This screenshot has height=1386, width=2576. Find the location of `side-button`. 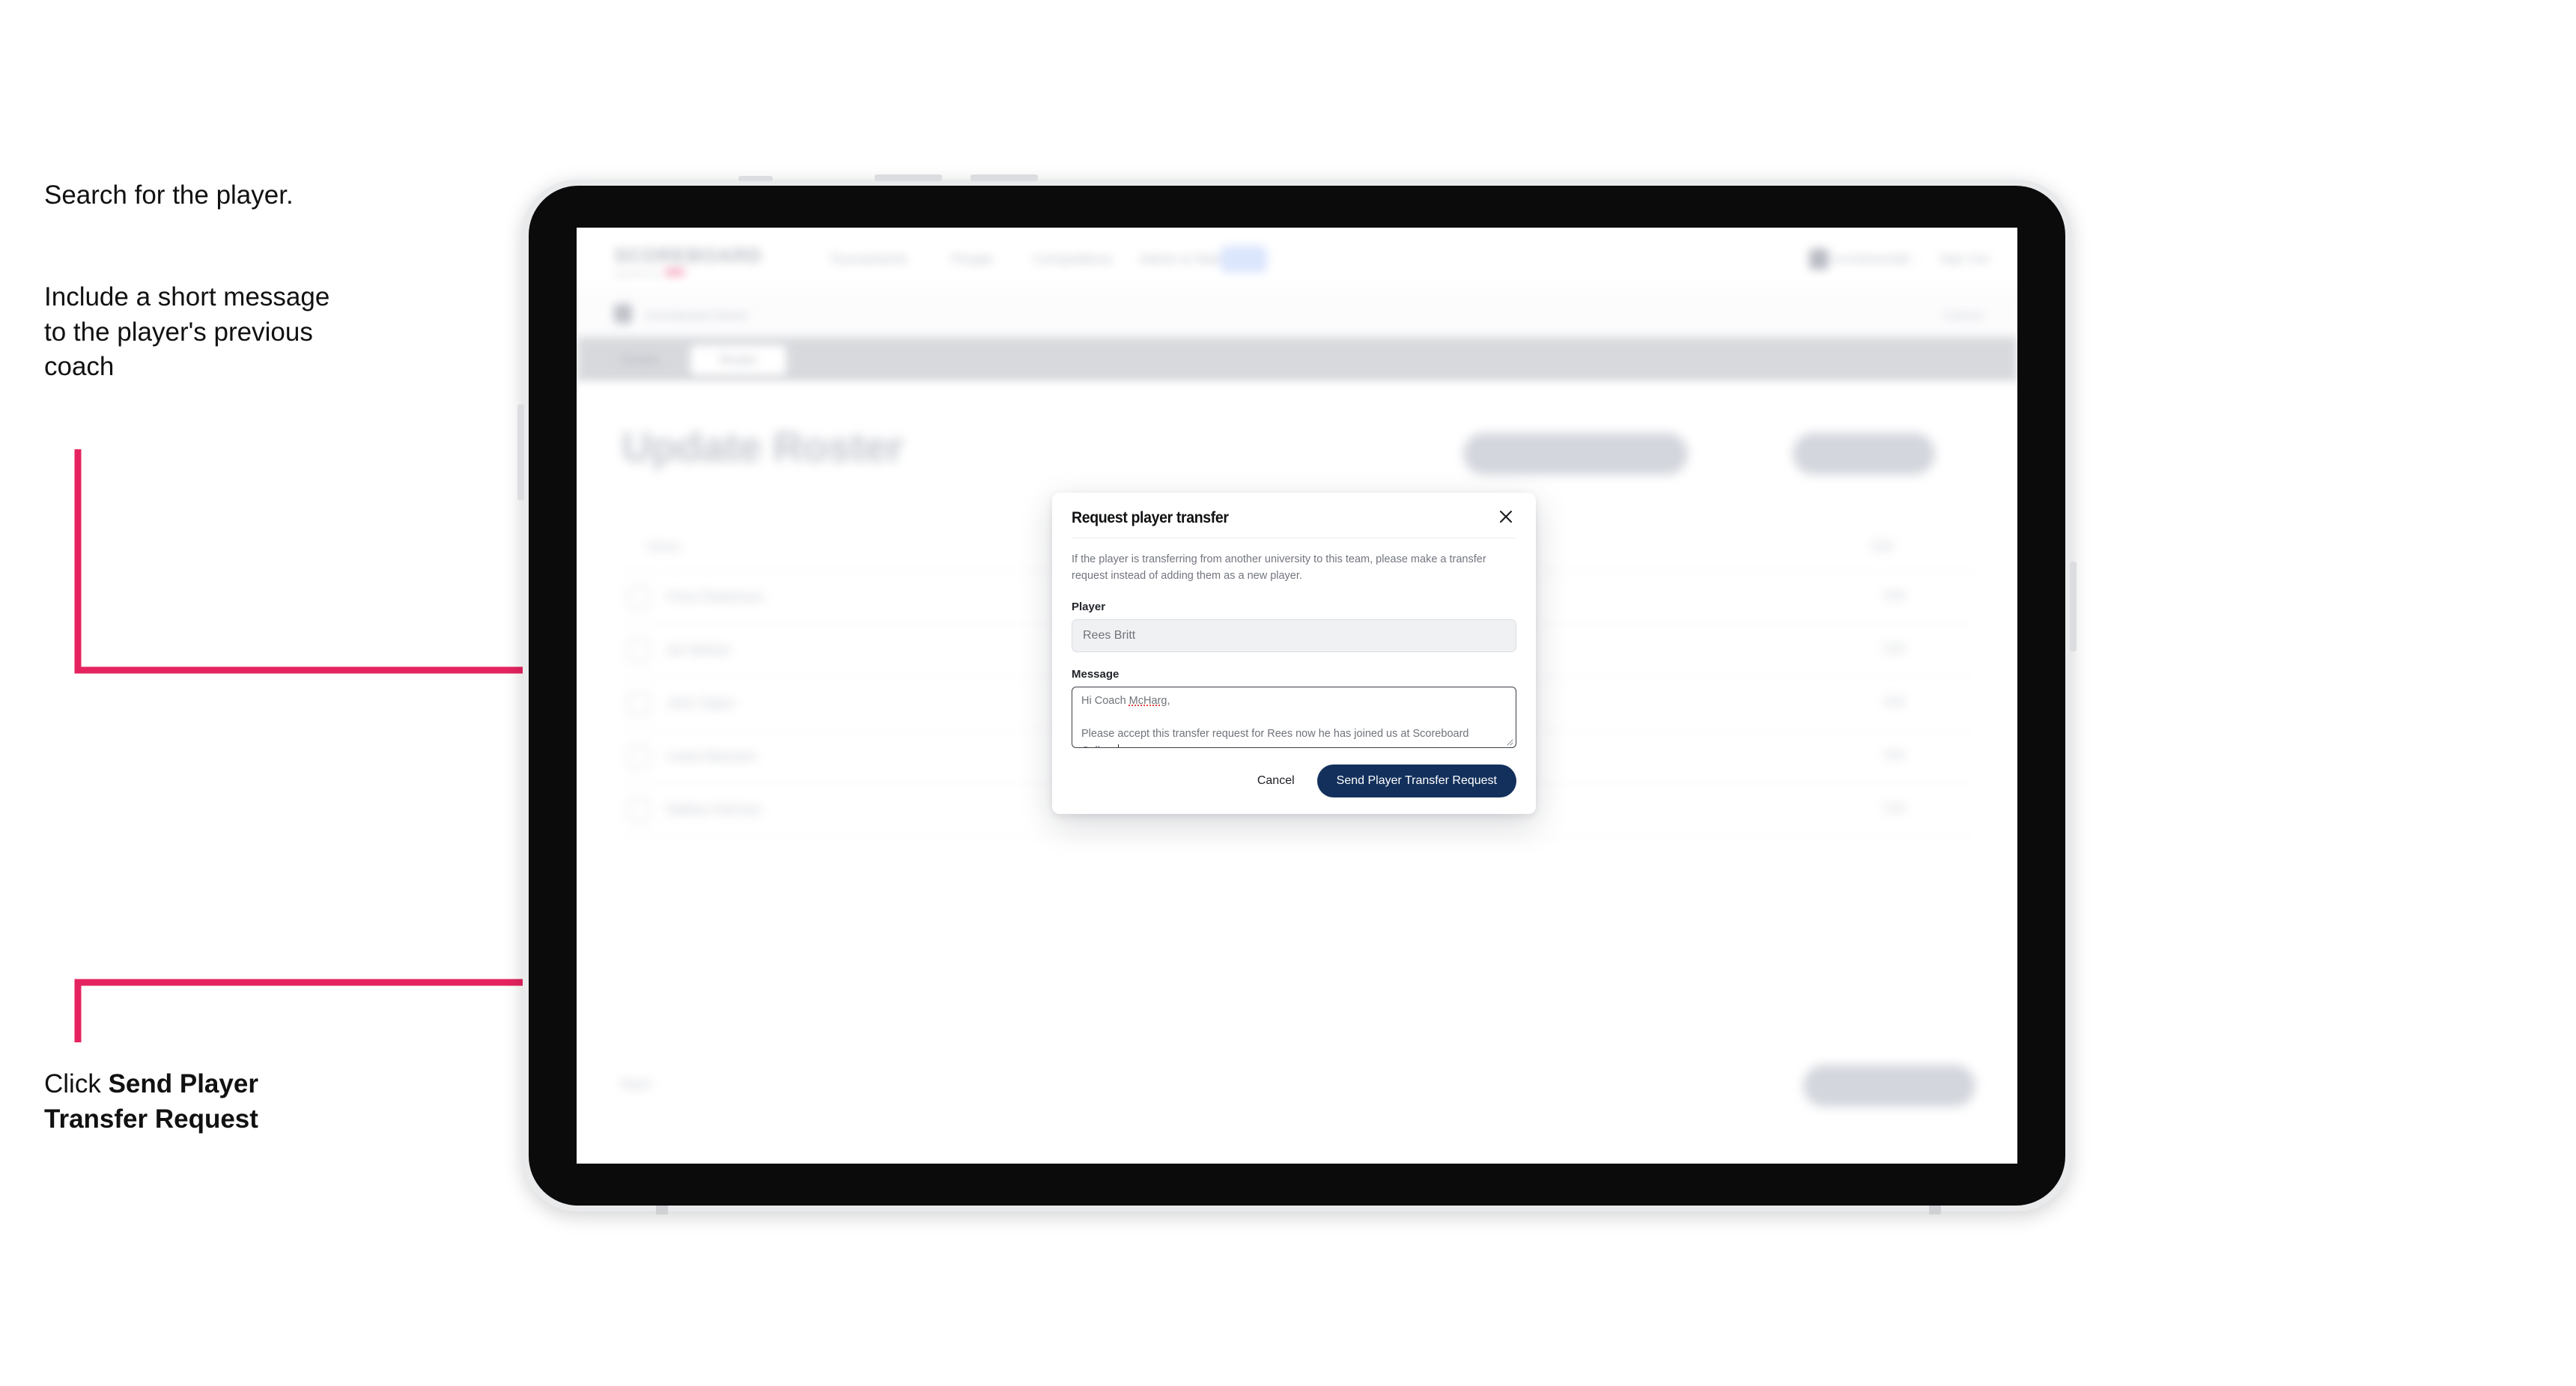

side-button is located at coordinates (2073, 607).